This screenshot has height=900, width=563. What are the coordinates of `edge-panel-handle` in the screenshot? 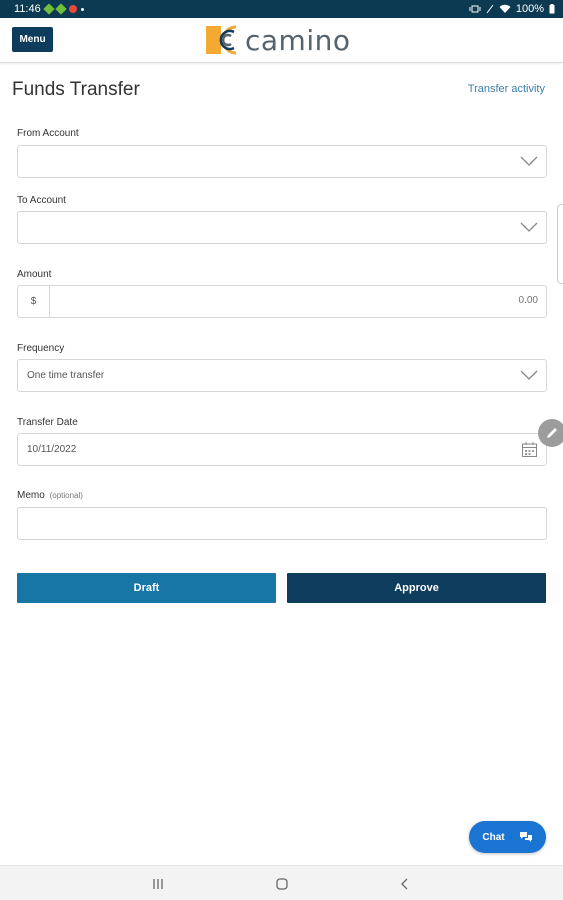 It's located at (560, 244).